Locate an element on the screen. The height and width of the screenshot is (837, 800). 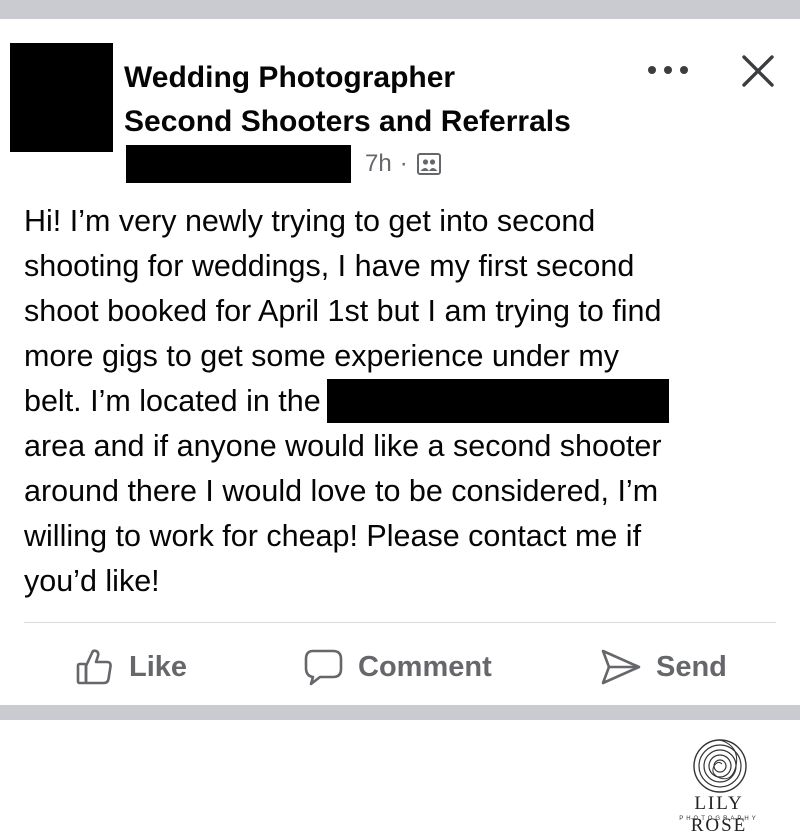
like-button: Like is located at coordinates (131, 667).